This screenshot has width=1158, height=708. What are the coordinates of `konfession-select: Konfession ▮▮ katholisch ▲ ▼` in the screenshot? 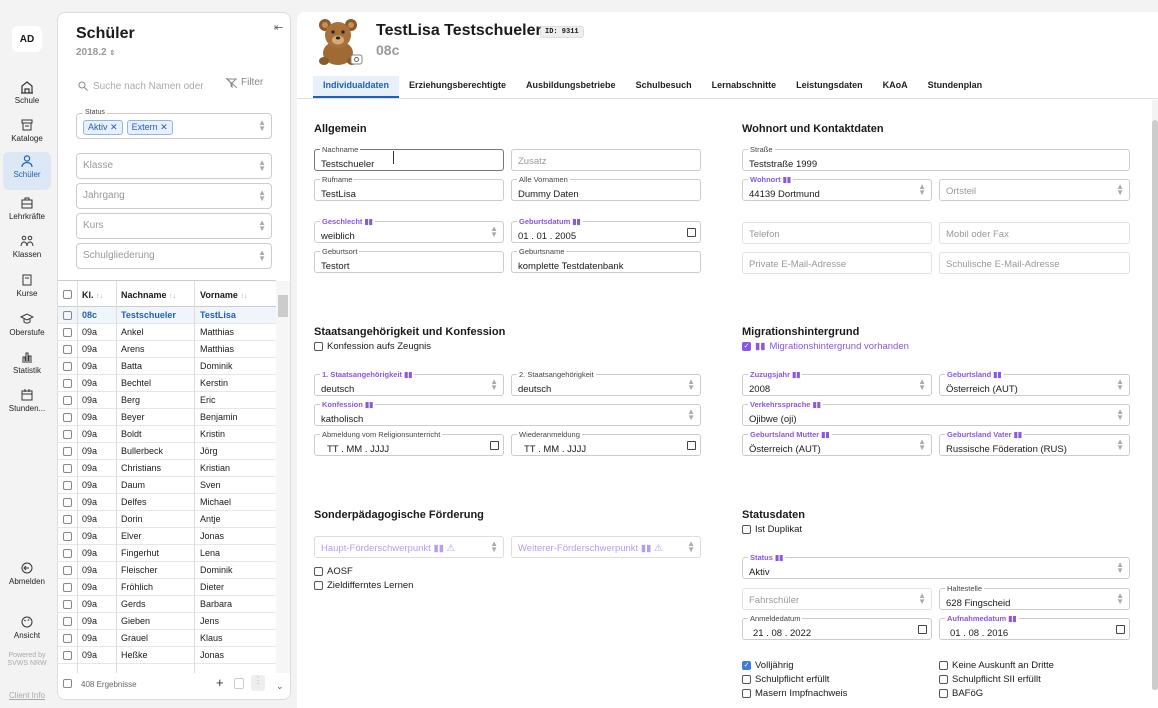 It's located at (507, 413).